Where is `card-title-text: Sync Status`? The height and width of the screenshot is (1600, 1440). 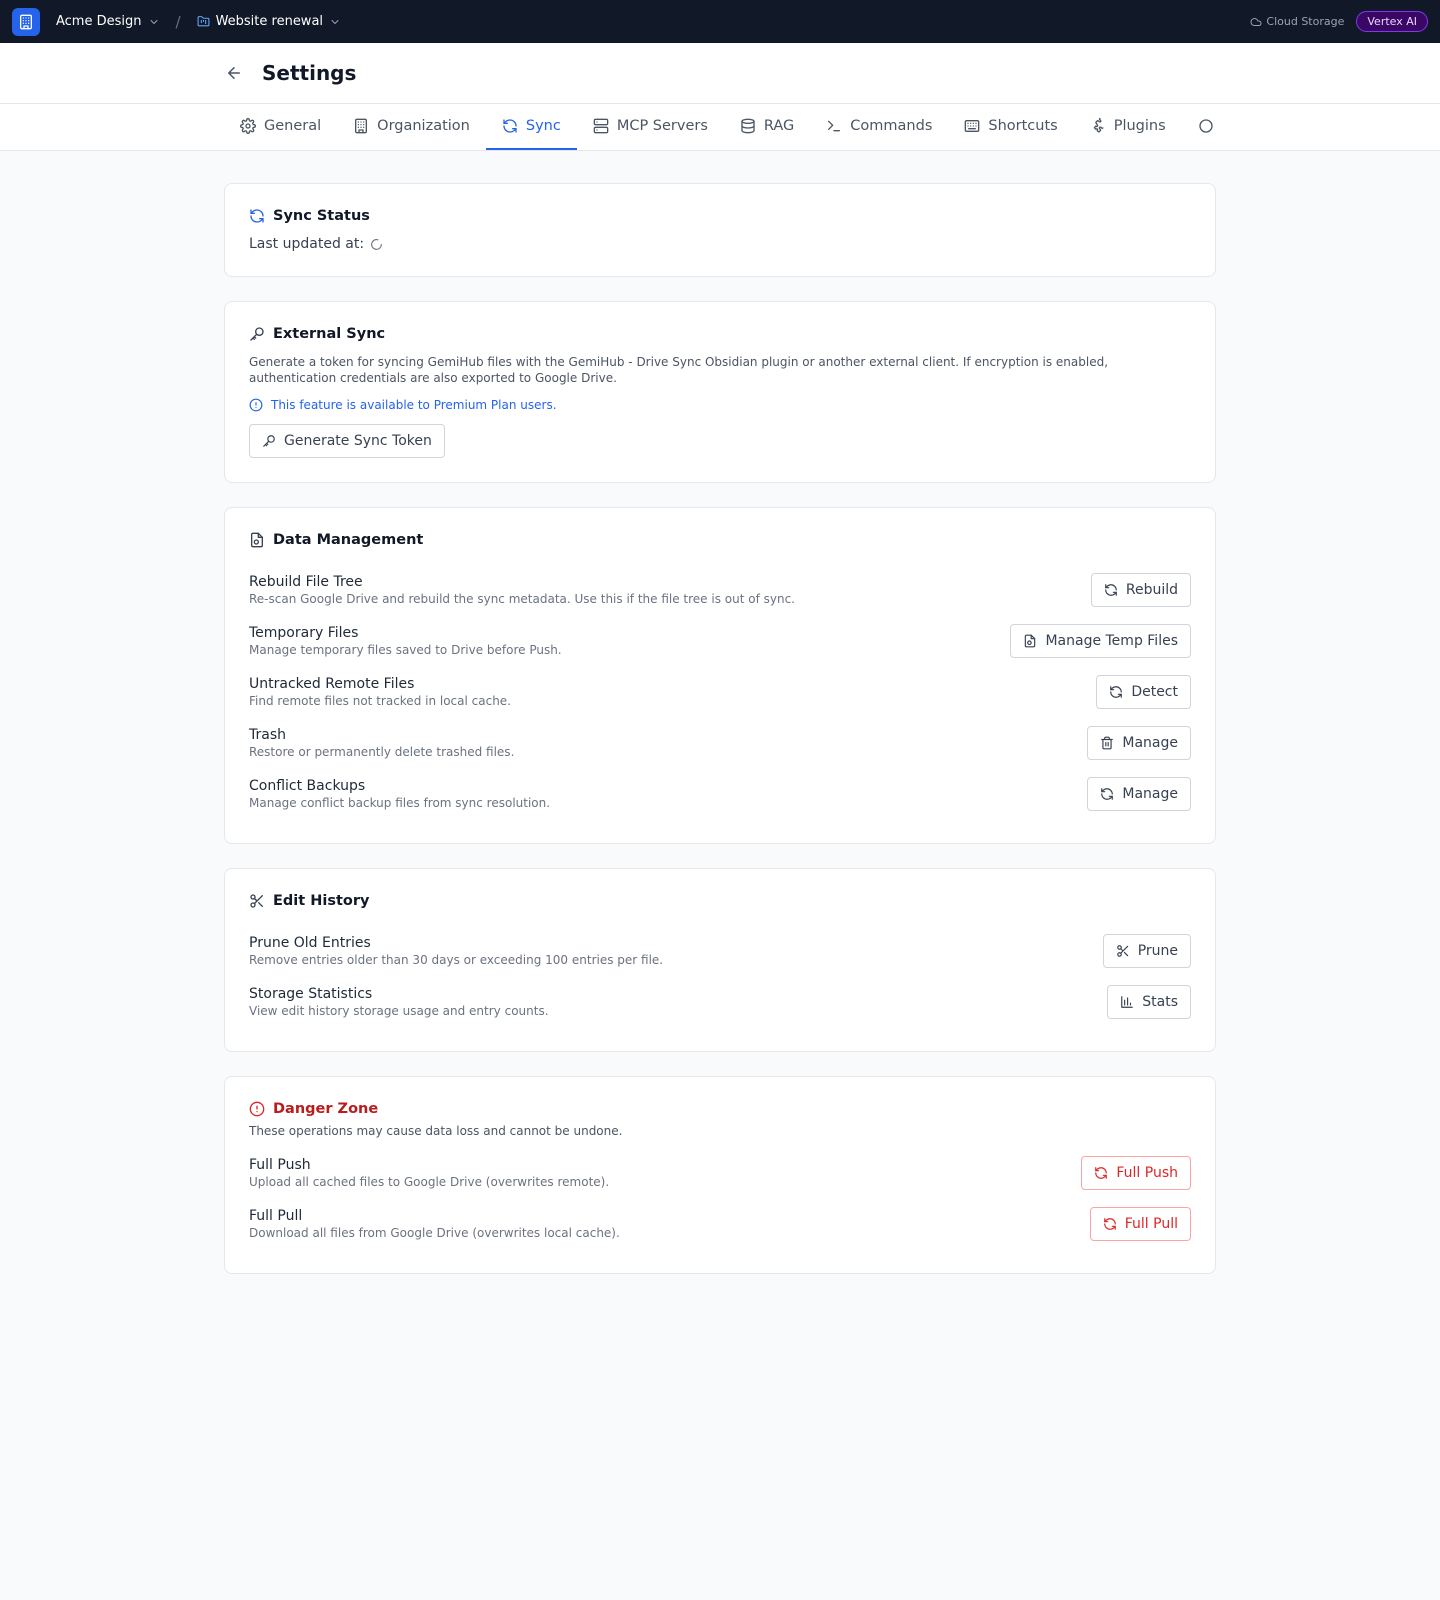
card-title-text: Sync Status is located at coordinates (321, 216).